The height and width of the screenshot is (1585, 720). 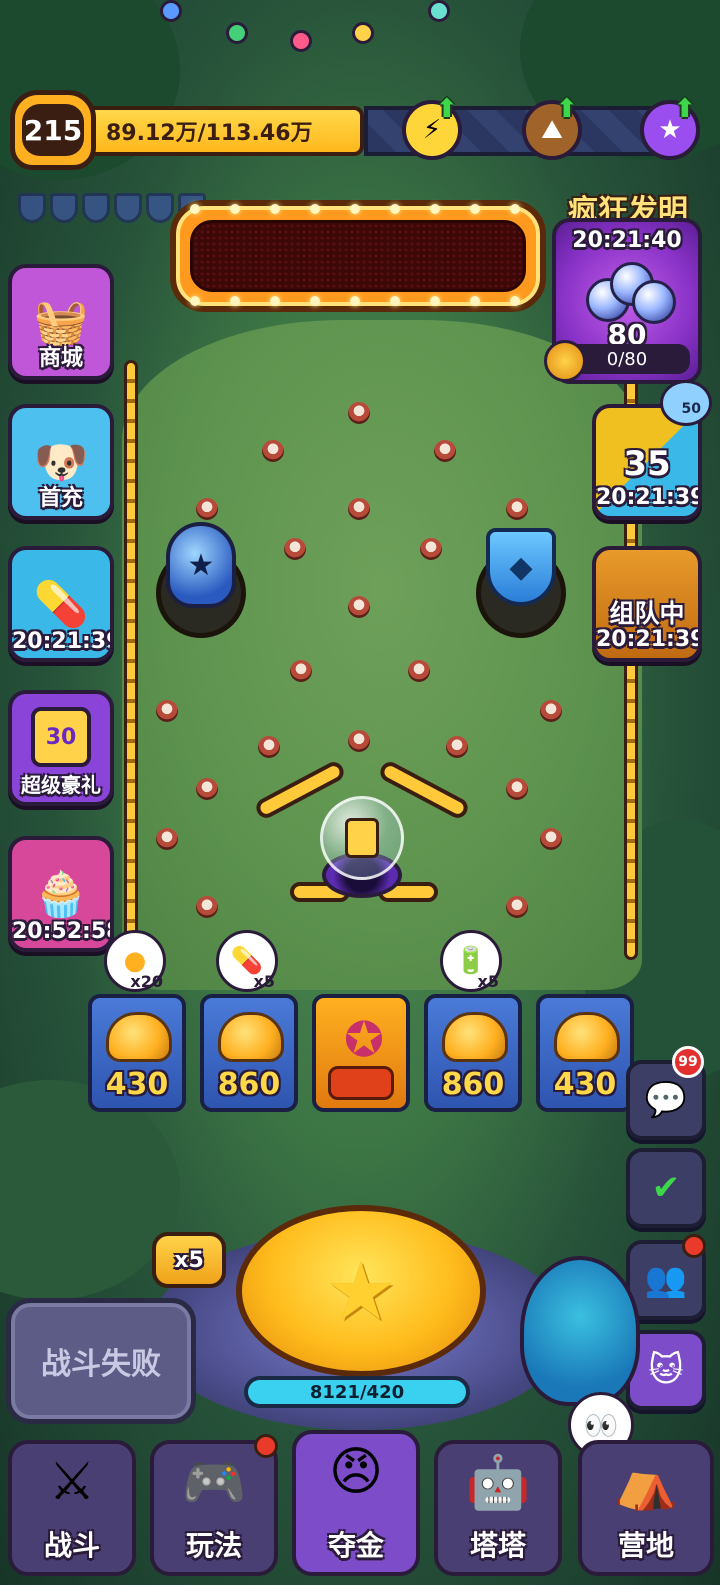 I want to click on map-event-badge-value: 50, so click(x=691, y=409).